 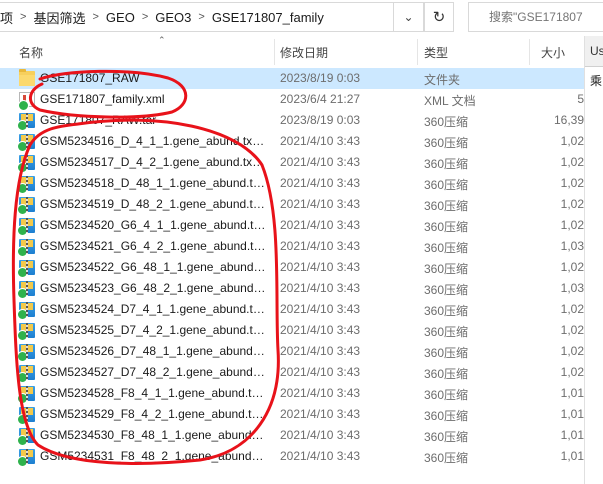 What do you see at coordinates (268, 17) in the screenshot?
I see `breadcrumb-item-current: GSE171807_family` at bounding box center [268, 17].